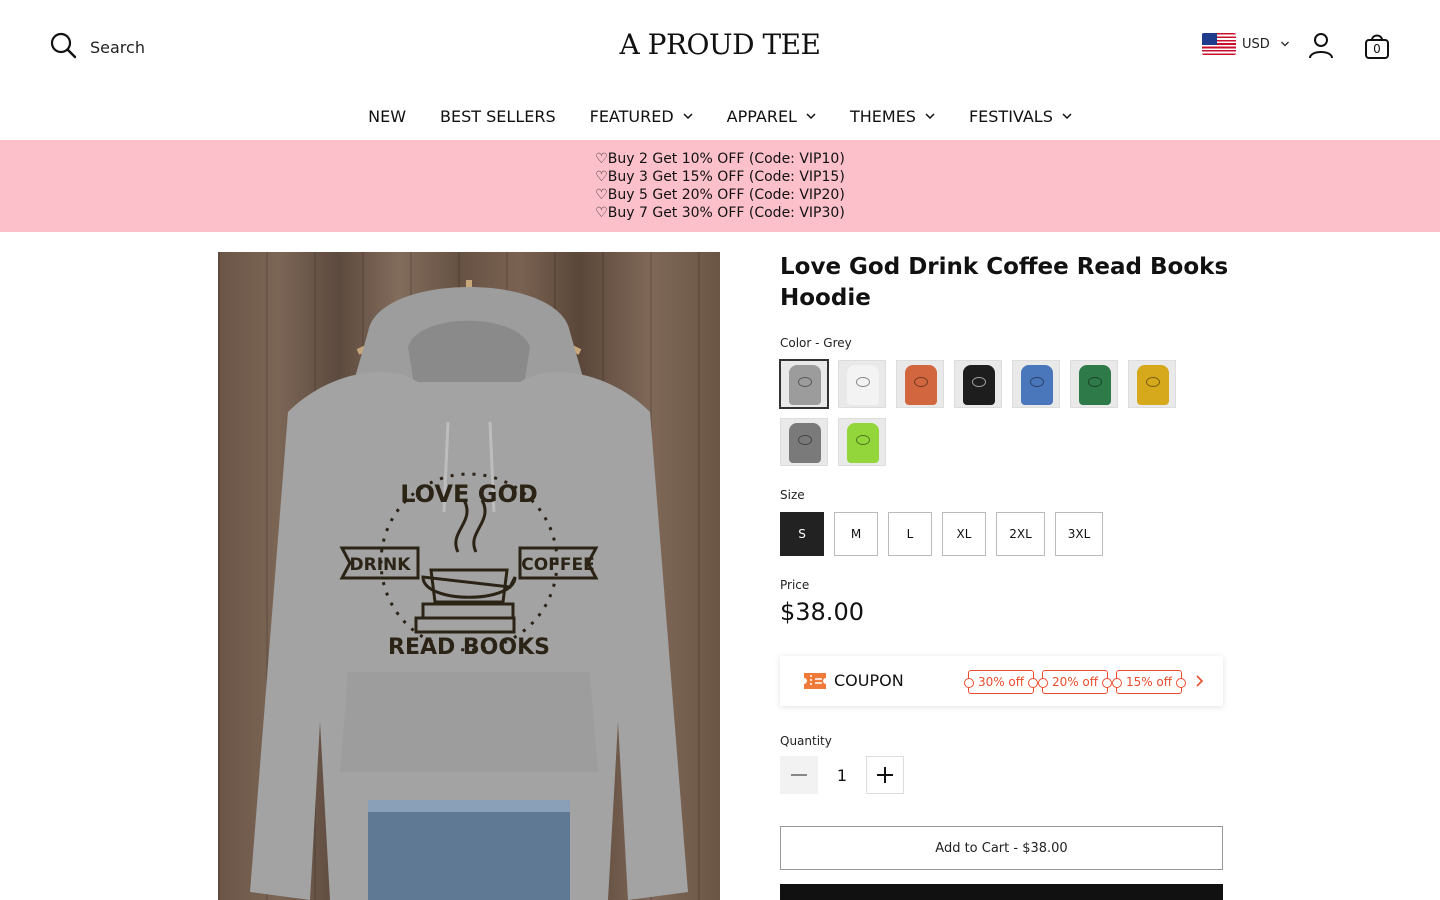 The width and height of the screenshot is (1440, 900). What do you see at coordinates (720, 213) in the screenshot?
I see `promo-line: ♡Buy 7 Get 30% OFF (Code: VIP30)` at bounding box center [720, 213].